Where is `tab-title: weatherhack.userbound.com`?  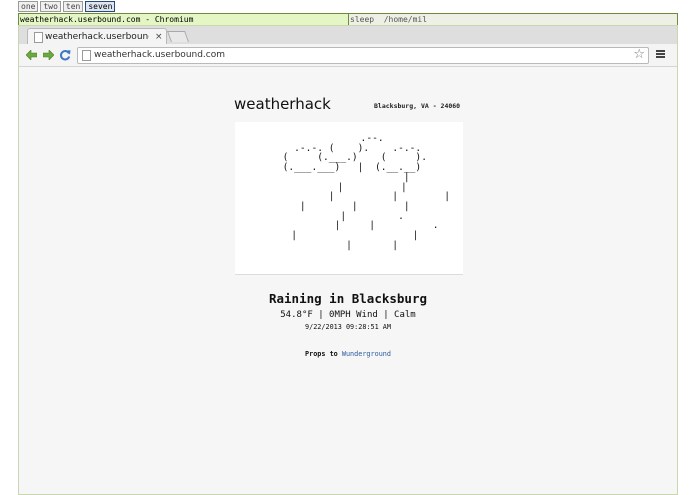 tab-title: weatherhack.userbound.com is located at coordinates (97, 37).